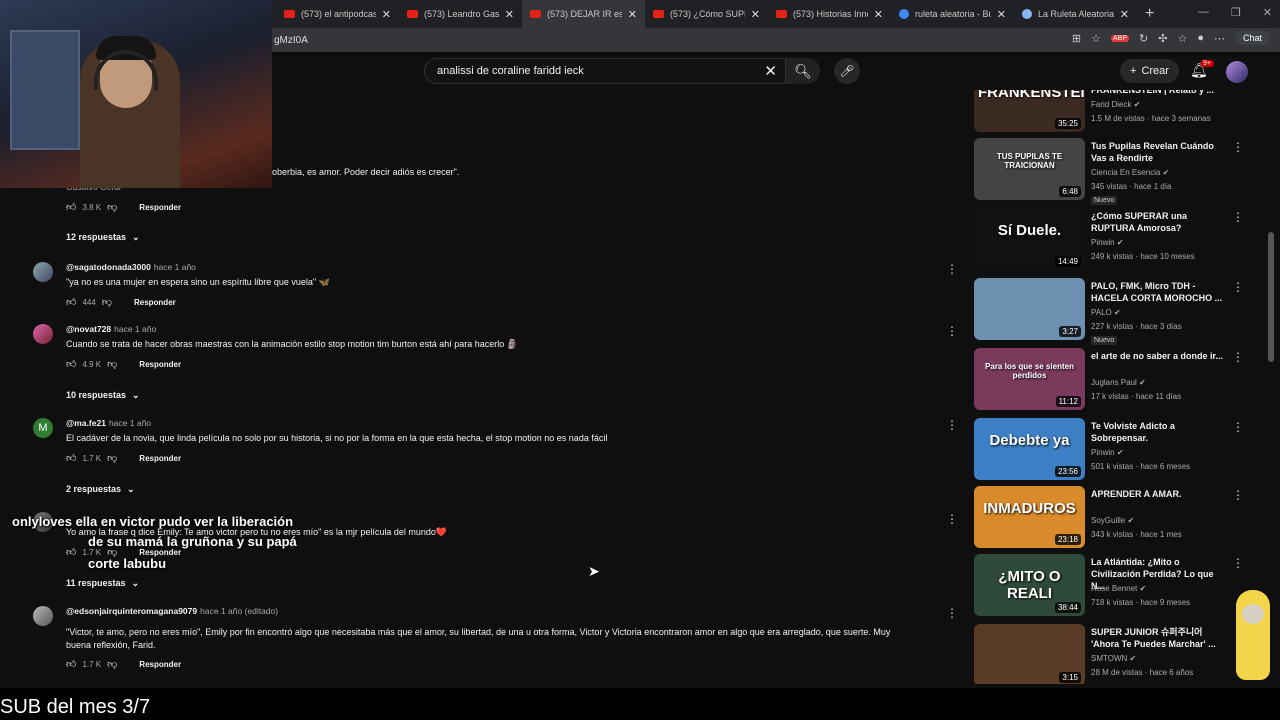  Describe the element at coordinates (43, 428) in the screenshot. I see `avatar: M` at that location.